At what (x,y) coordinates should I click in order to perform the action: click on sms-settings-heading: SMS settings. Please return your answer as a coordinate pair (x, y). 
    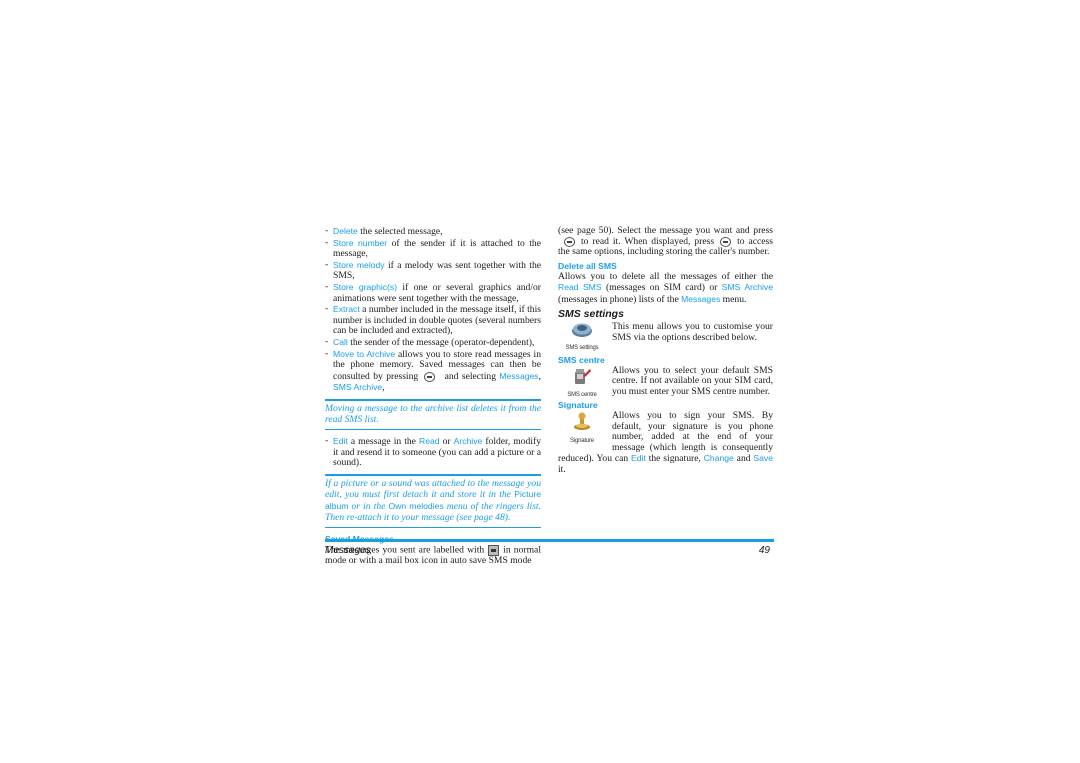
    Looking at the image, I should click on (591, 314).